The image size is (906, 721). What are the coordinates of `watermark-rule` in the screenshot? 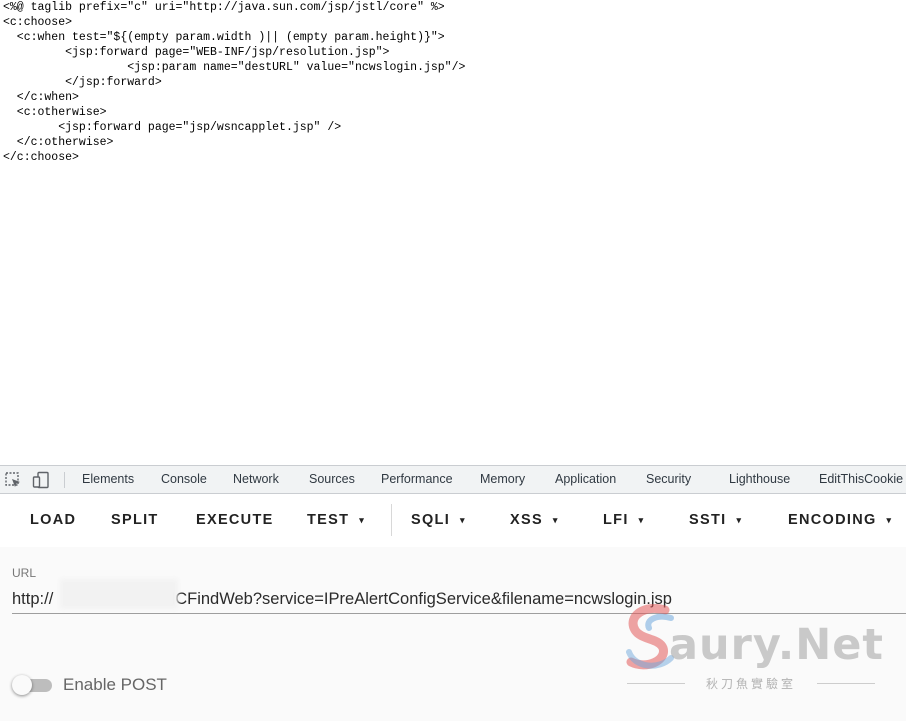 It's located at (846, 683).